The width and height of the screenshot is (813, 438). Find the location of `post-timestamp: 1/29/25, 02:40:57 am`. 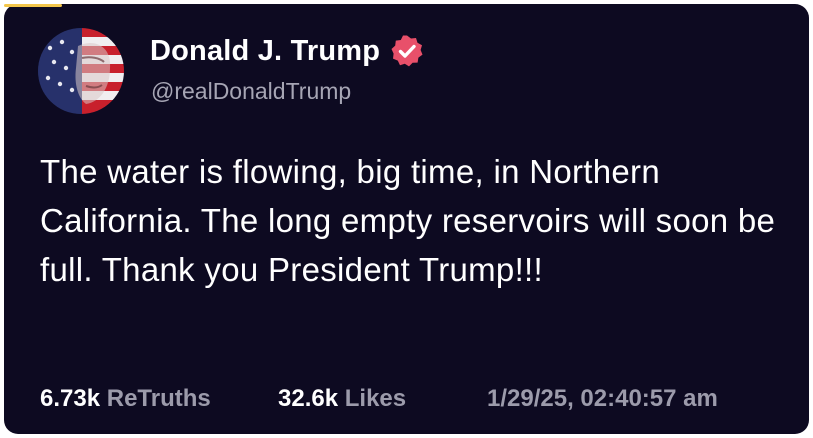

post-timestamp: 1/29/25, 02:40:57 am is located at coordinates (602, 399).